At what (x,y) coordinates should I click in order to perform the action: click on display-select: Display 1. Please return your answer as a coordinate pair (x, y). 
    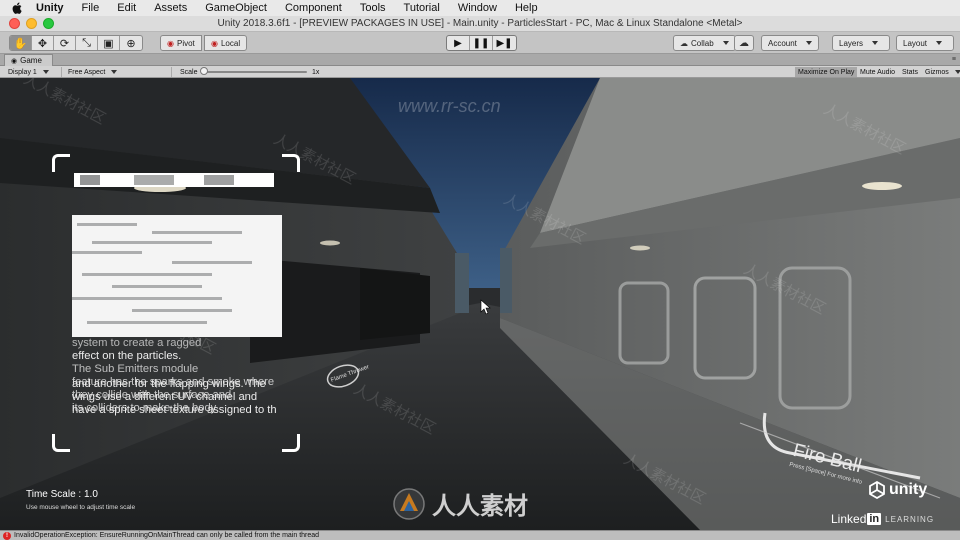
    Looking at the image, I should click on (35, 72).